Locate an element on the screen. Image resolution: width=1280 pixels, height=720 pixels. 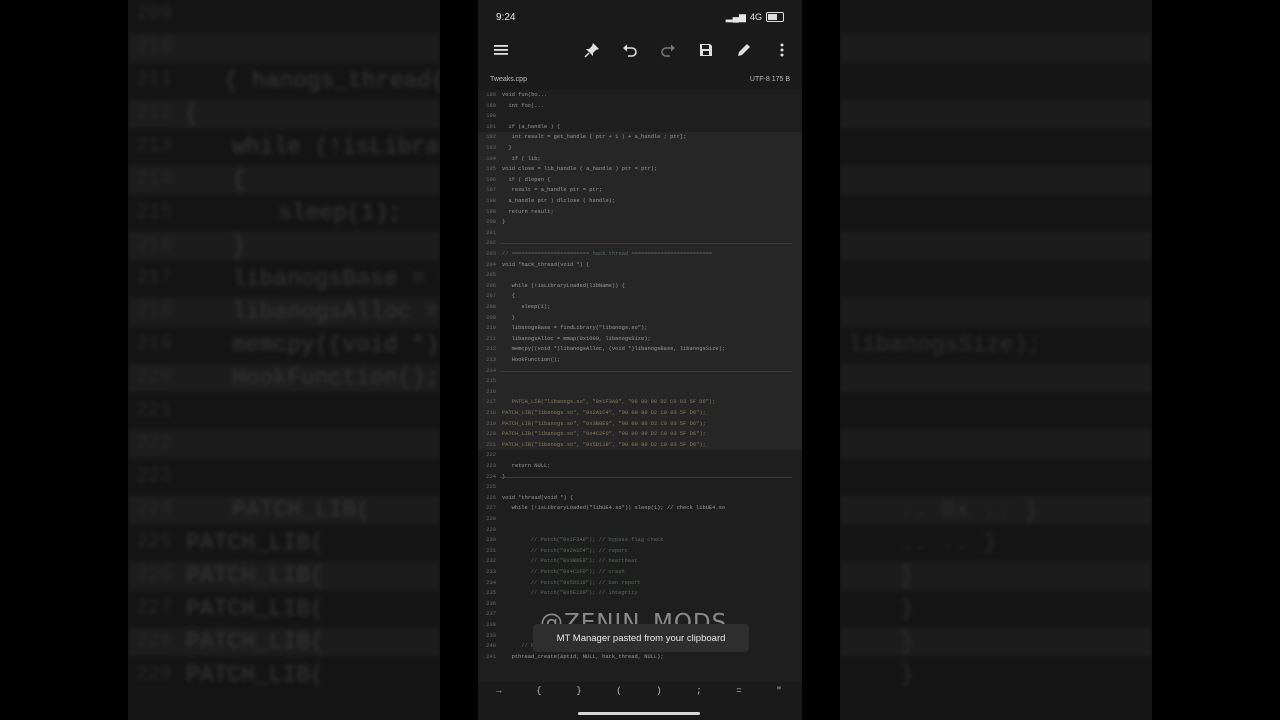
blurred-line-text: { is located at coordinates (239, 180).